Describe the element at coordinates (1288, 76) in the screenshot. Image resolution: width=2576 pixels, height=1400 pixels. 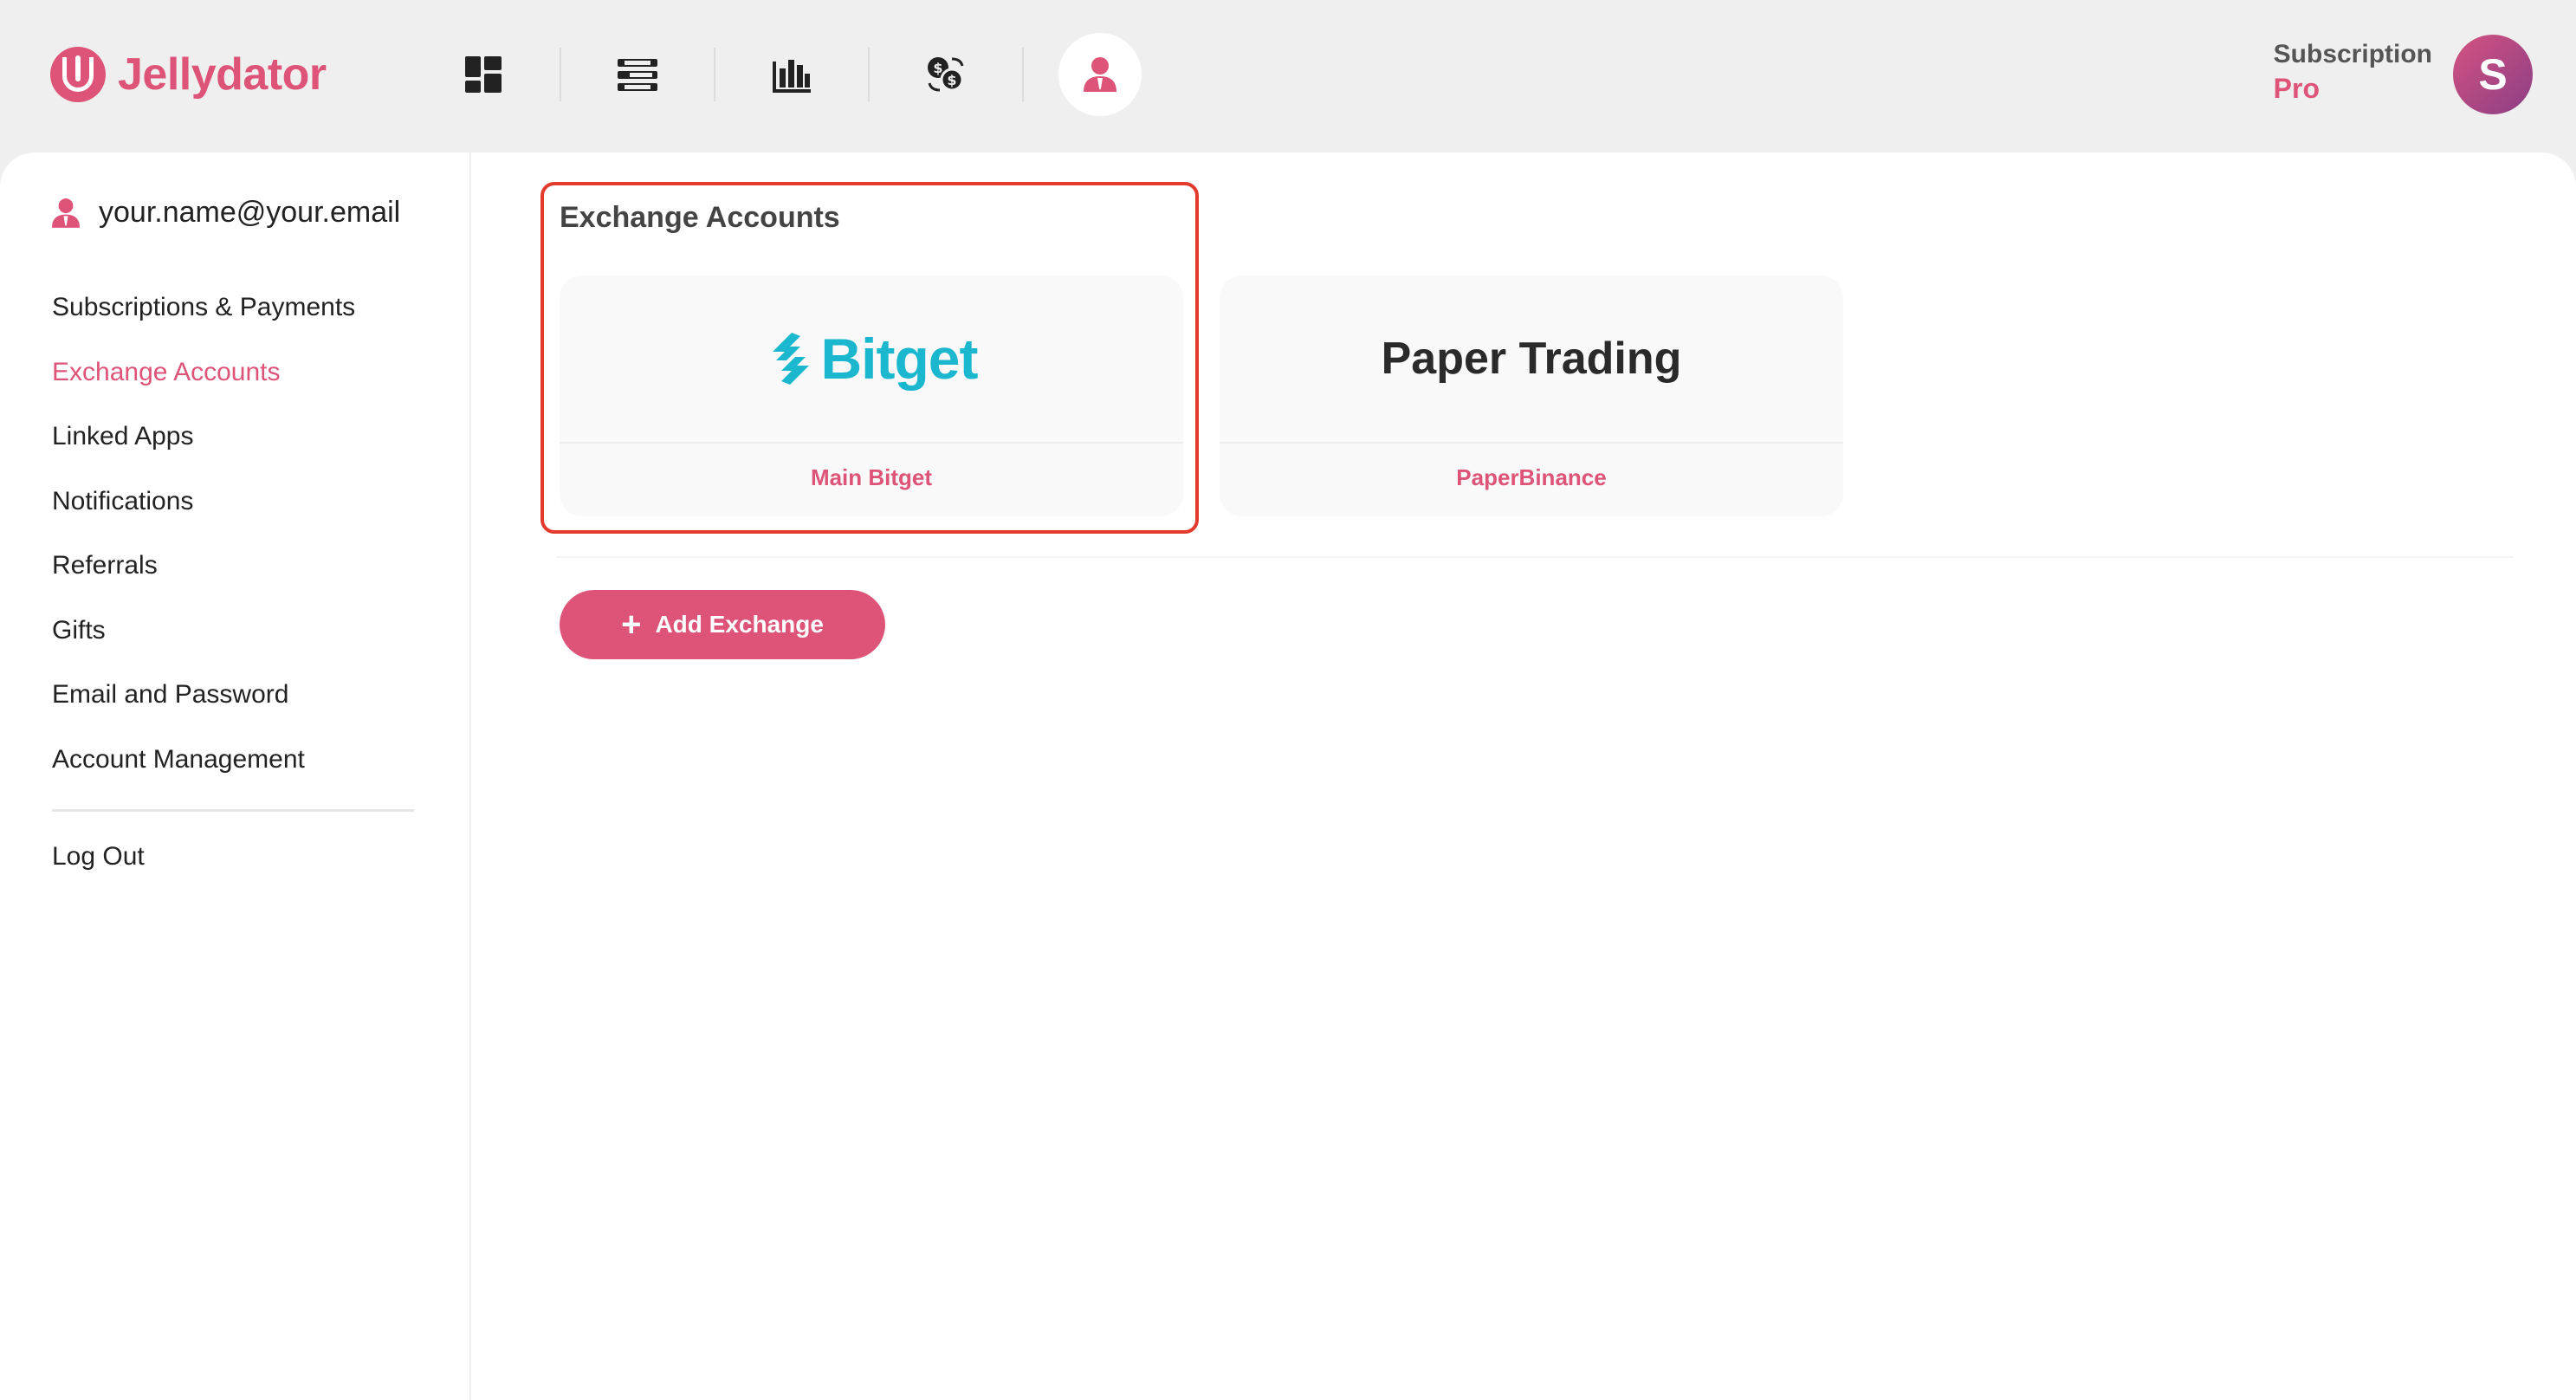
I see `top-bar: Jellydator $ $ Subscription Pro S` at that location.